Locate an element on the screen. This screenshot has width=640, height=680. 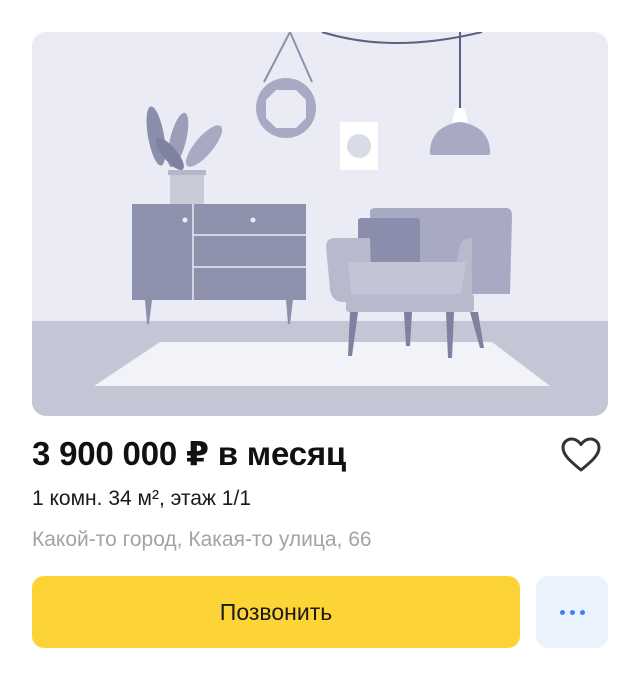
price-row: 3 900 000 ₽ в месяц is located at coordinates (320, 454).